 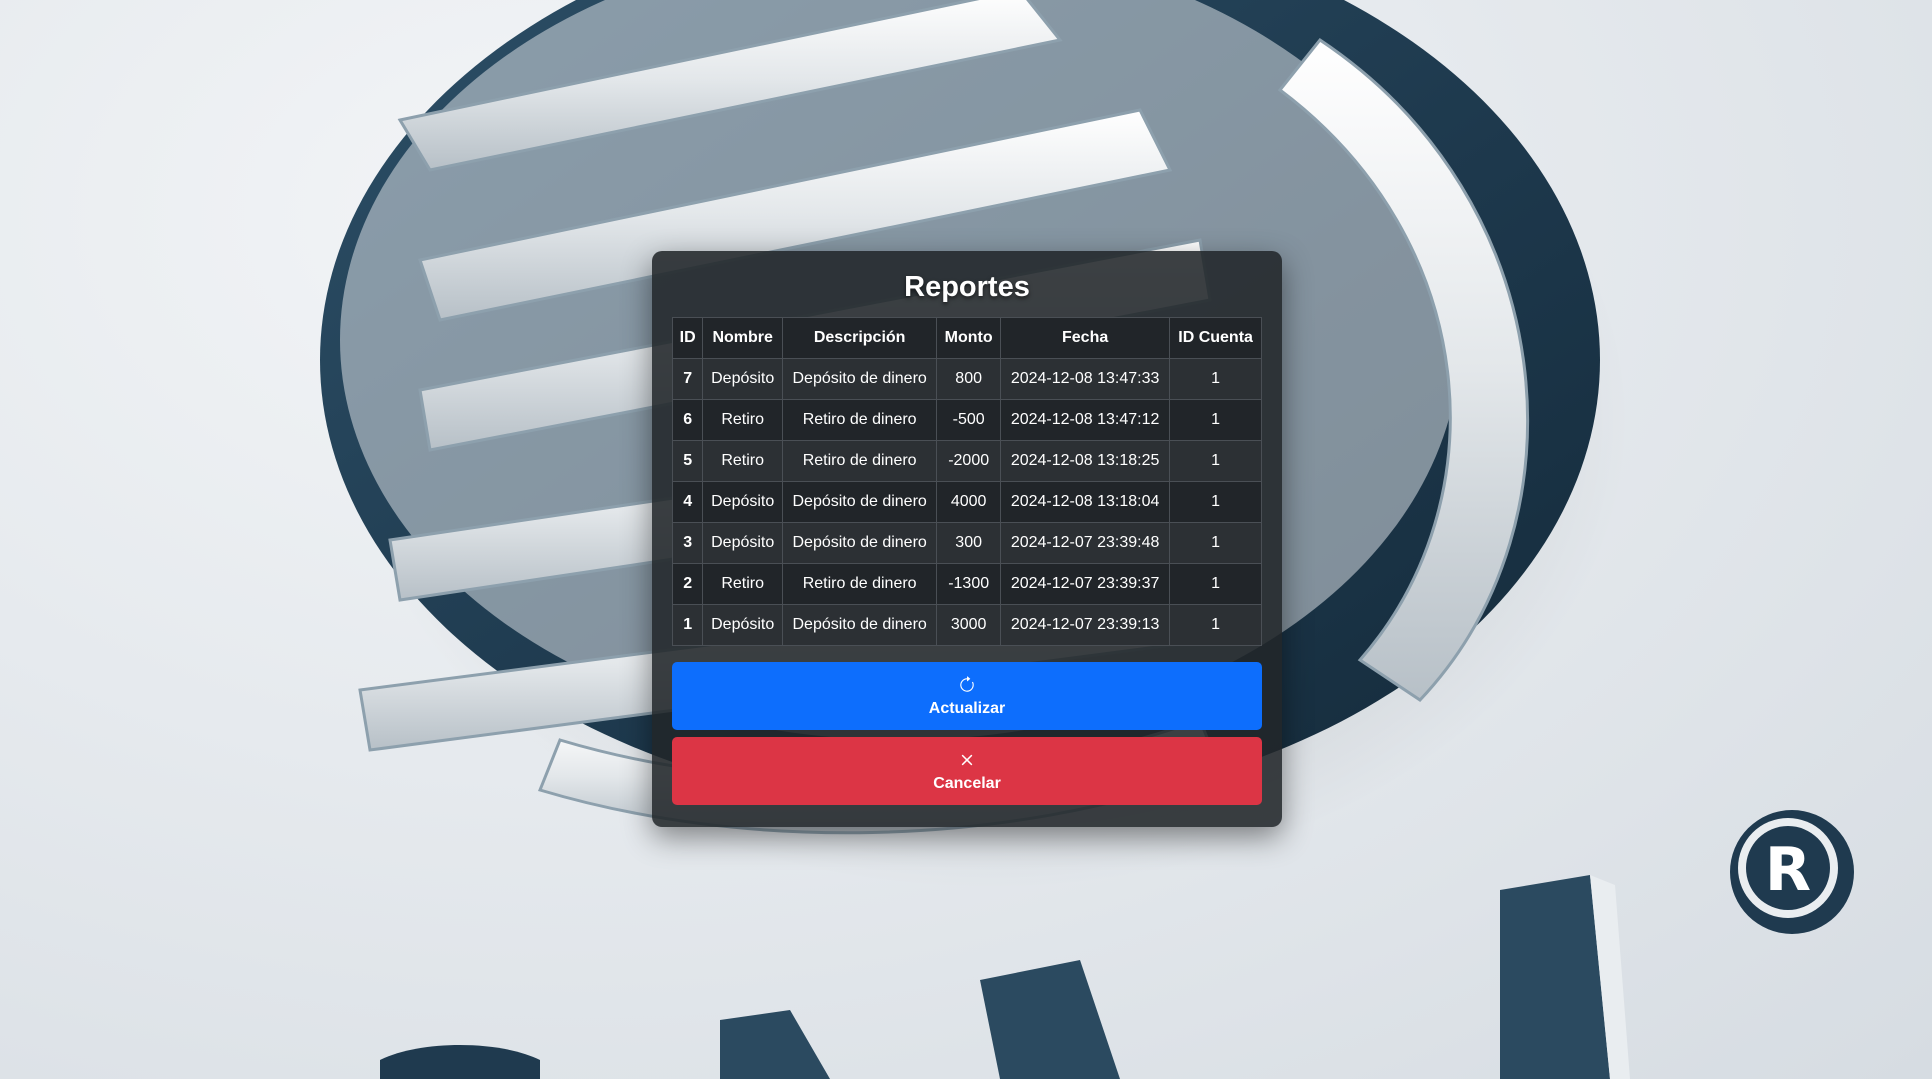 What do you see at coordinates (1085, 502) in the screenshot?
I see `cell-fecha: 2024-12-08 13:18:04` at bounding box center [1085, 502].